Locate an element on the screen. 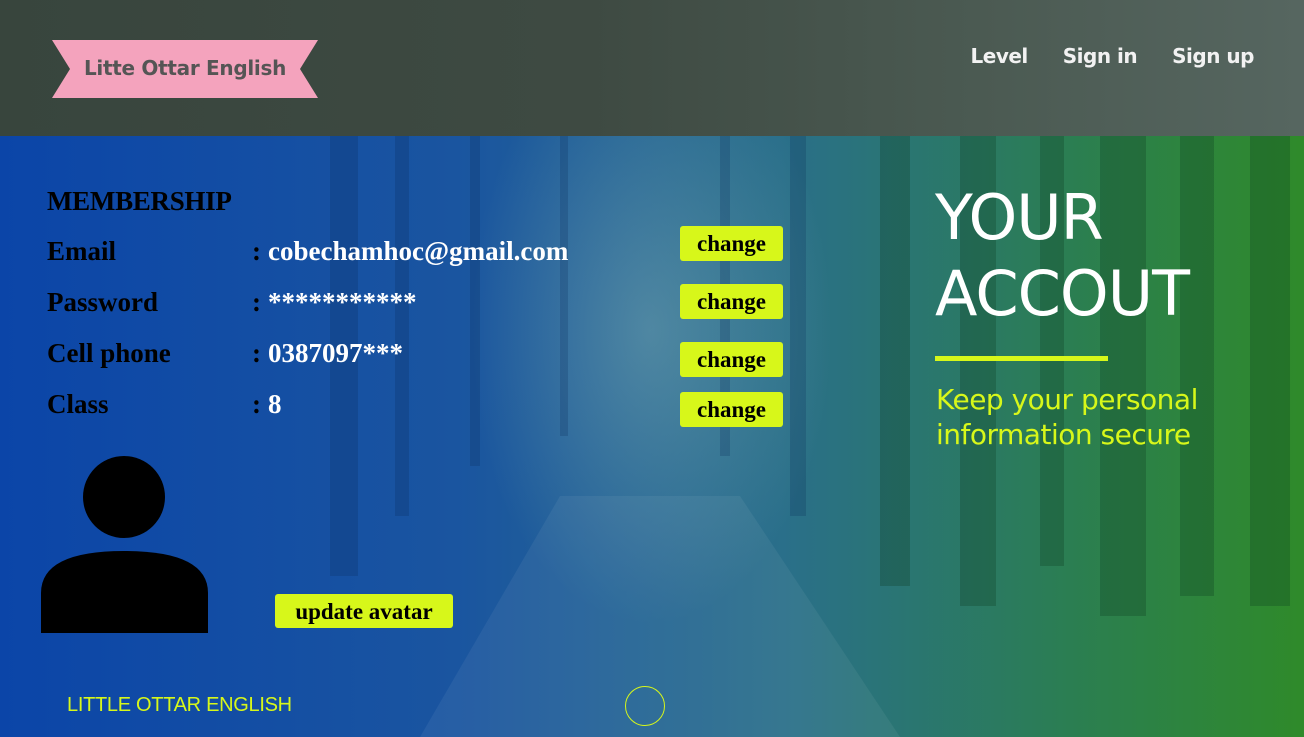  nav-sign-up: Sign up is located at coordinates (1213, 56).